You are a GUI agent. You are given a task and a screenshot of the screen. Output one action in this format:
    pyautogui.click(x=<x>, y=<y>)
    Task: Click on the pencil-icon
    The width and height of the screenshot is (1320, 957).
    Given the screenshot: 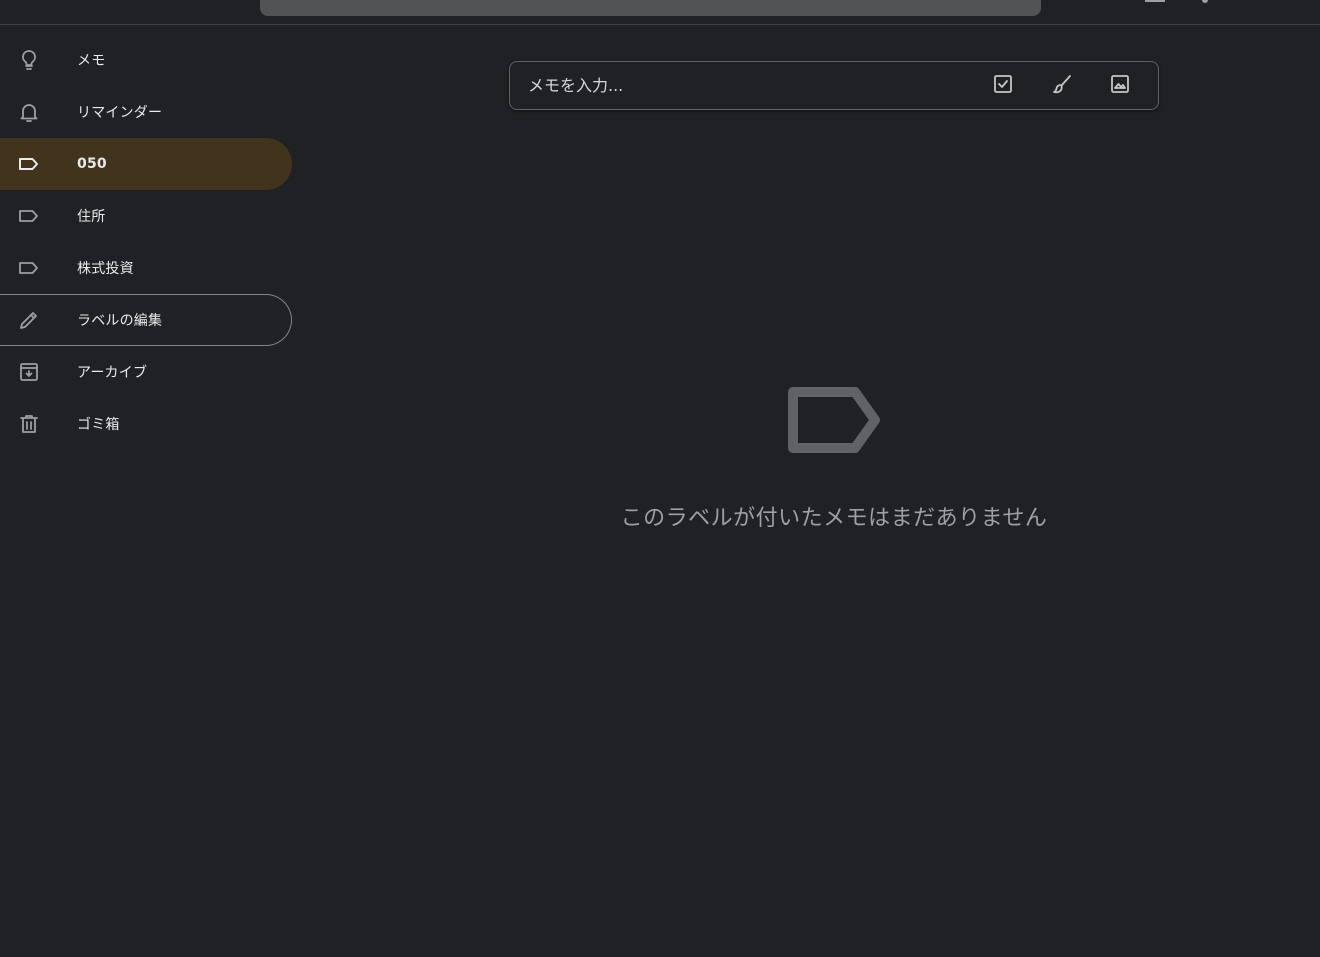 What is the action you would take?
    pyautogui.click(x=29, y=320)
    